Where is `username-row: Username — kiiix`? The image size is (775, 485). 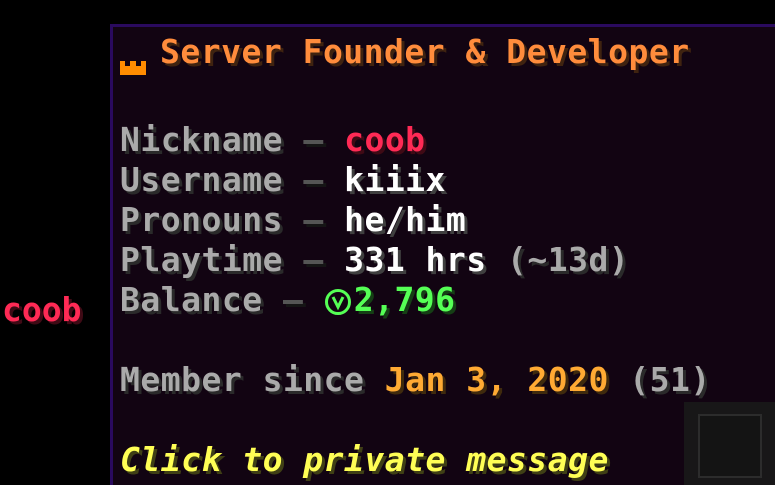 username-row: Username — kiiix is located at coordinates (283, 180).